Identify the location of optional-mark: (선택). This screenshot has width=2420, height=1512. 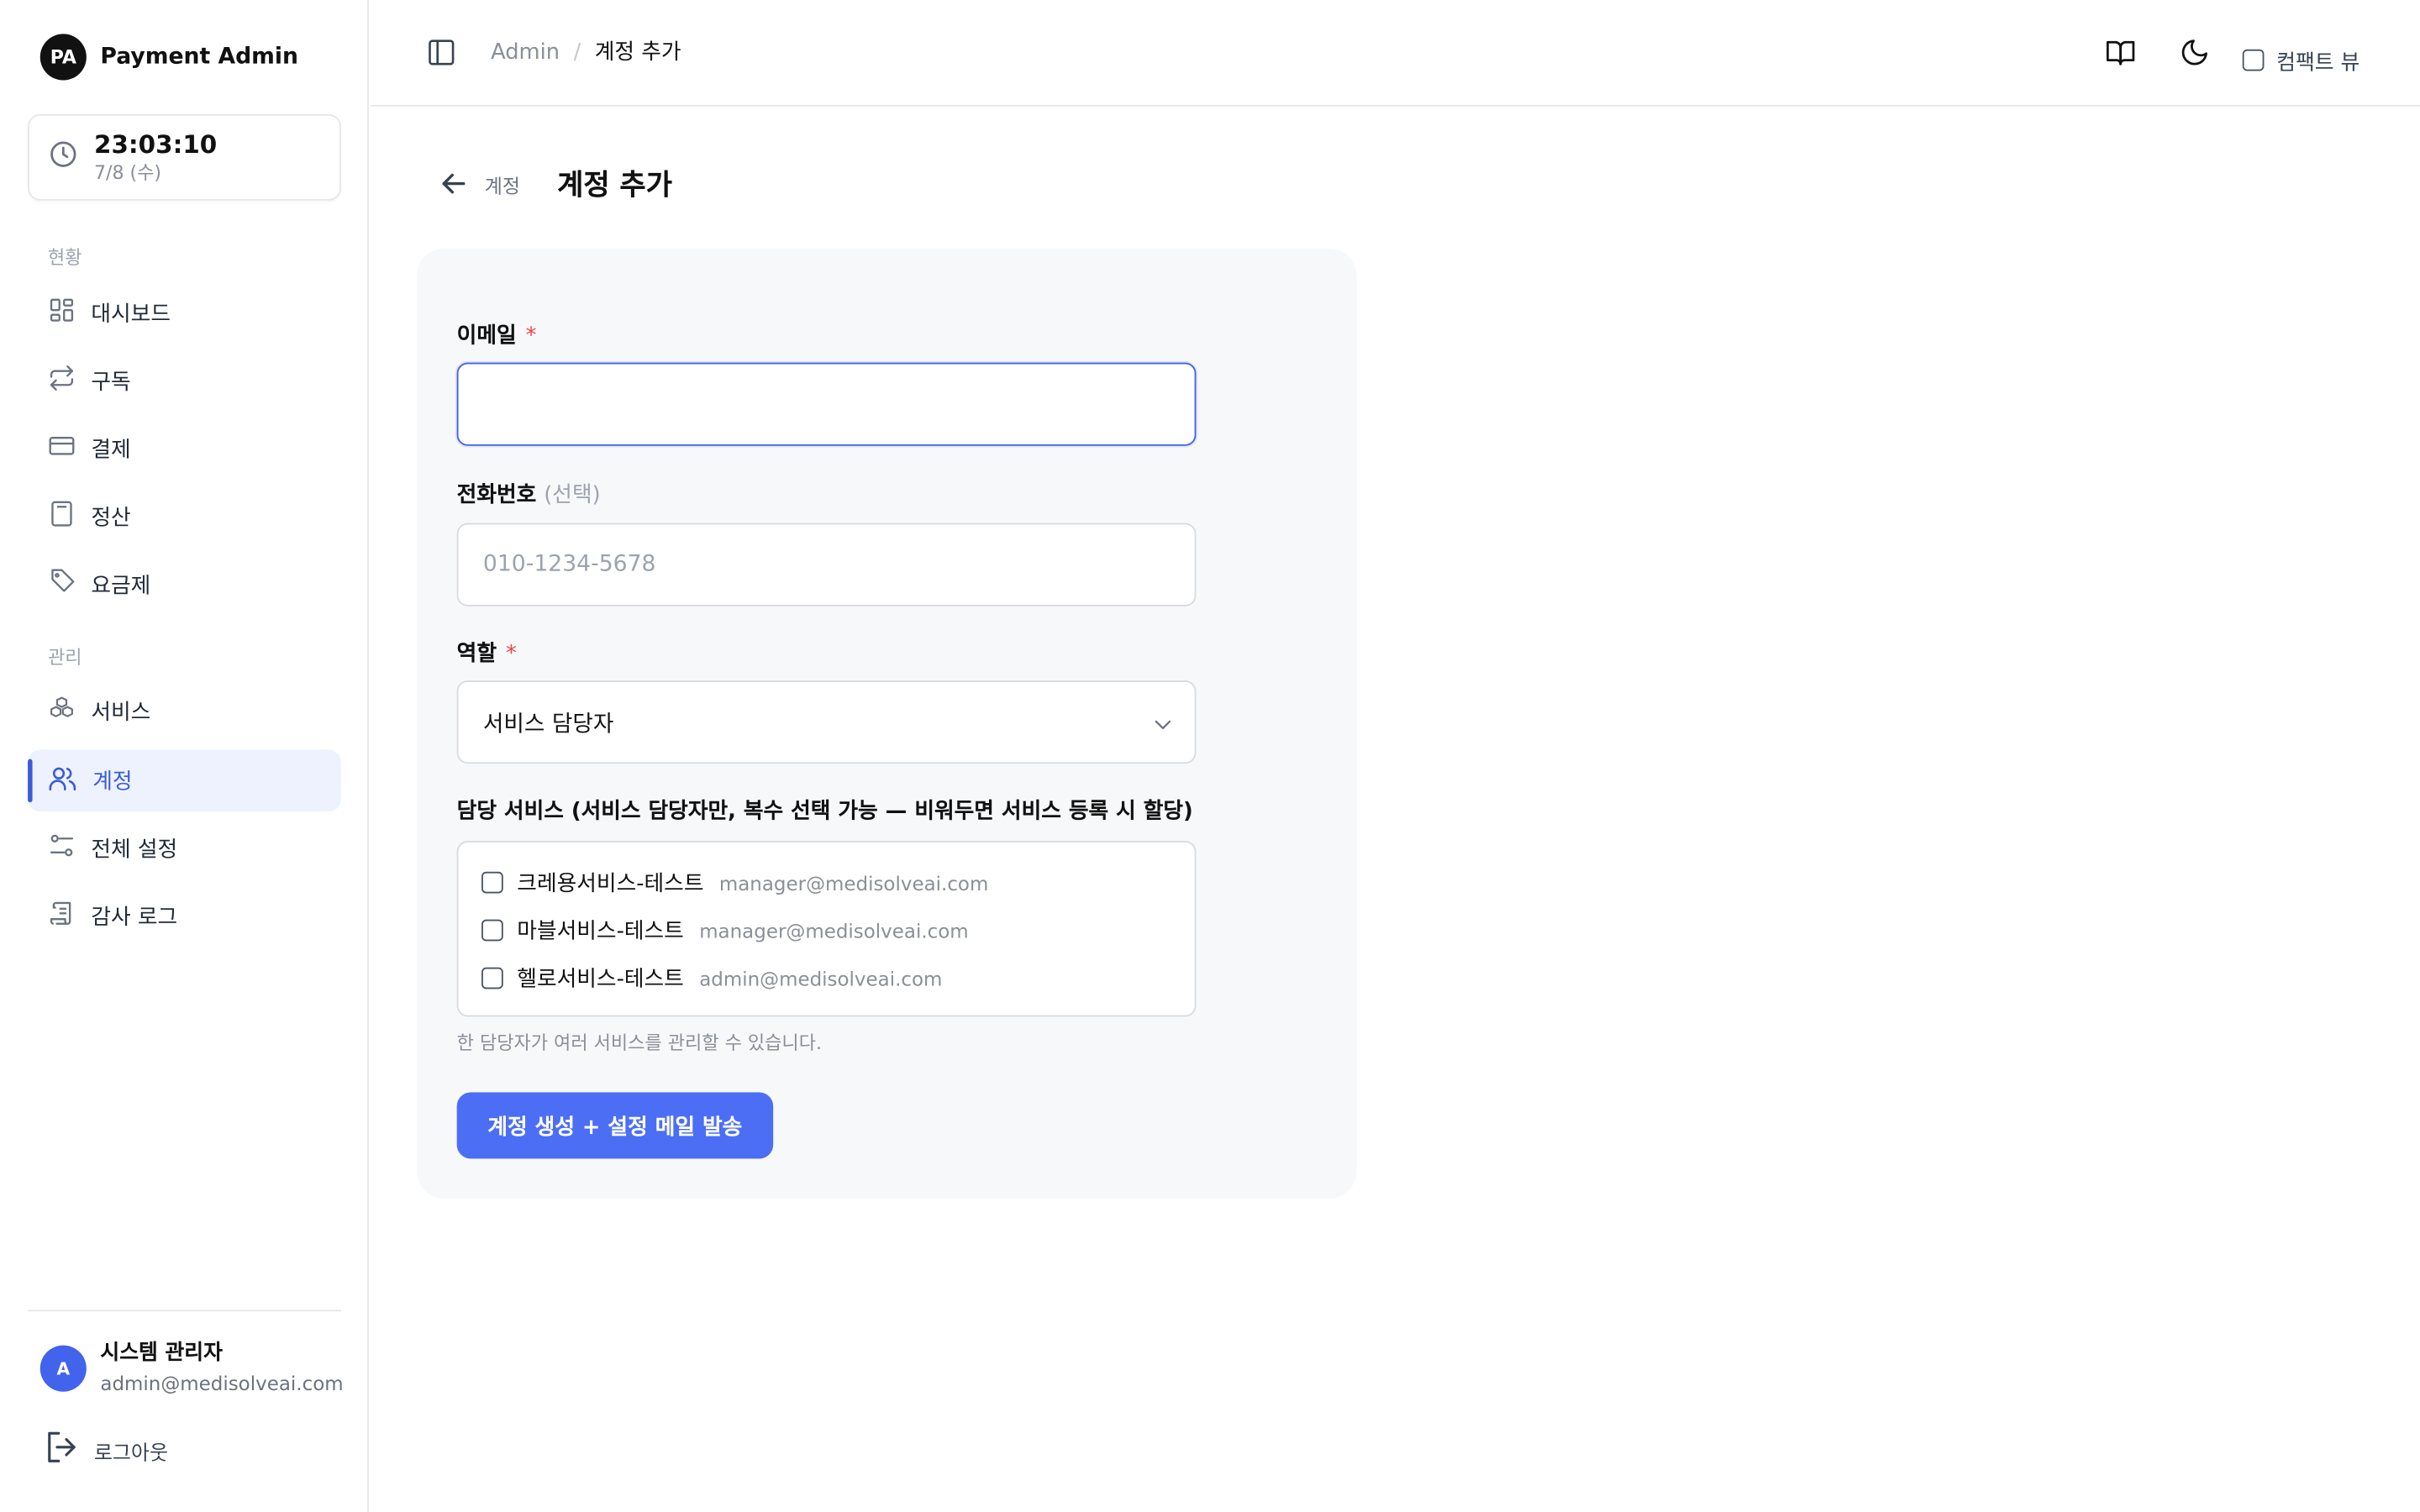
(572, 495).